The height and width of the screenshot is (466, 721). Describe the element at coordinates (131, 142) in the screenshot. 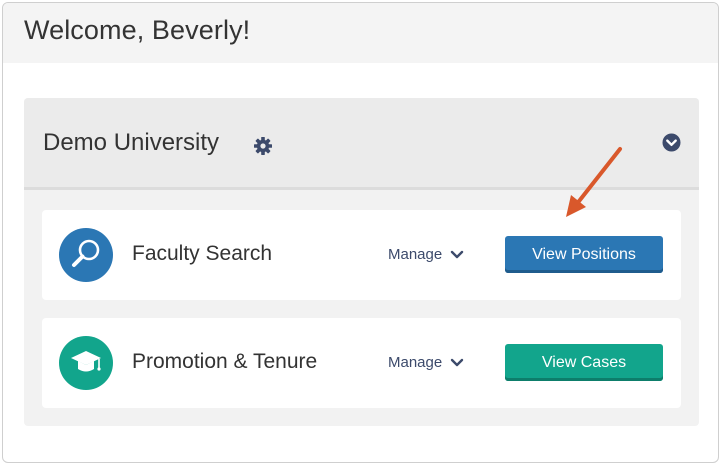

I see `organization-name: Demo University` at that location.